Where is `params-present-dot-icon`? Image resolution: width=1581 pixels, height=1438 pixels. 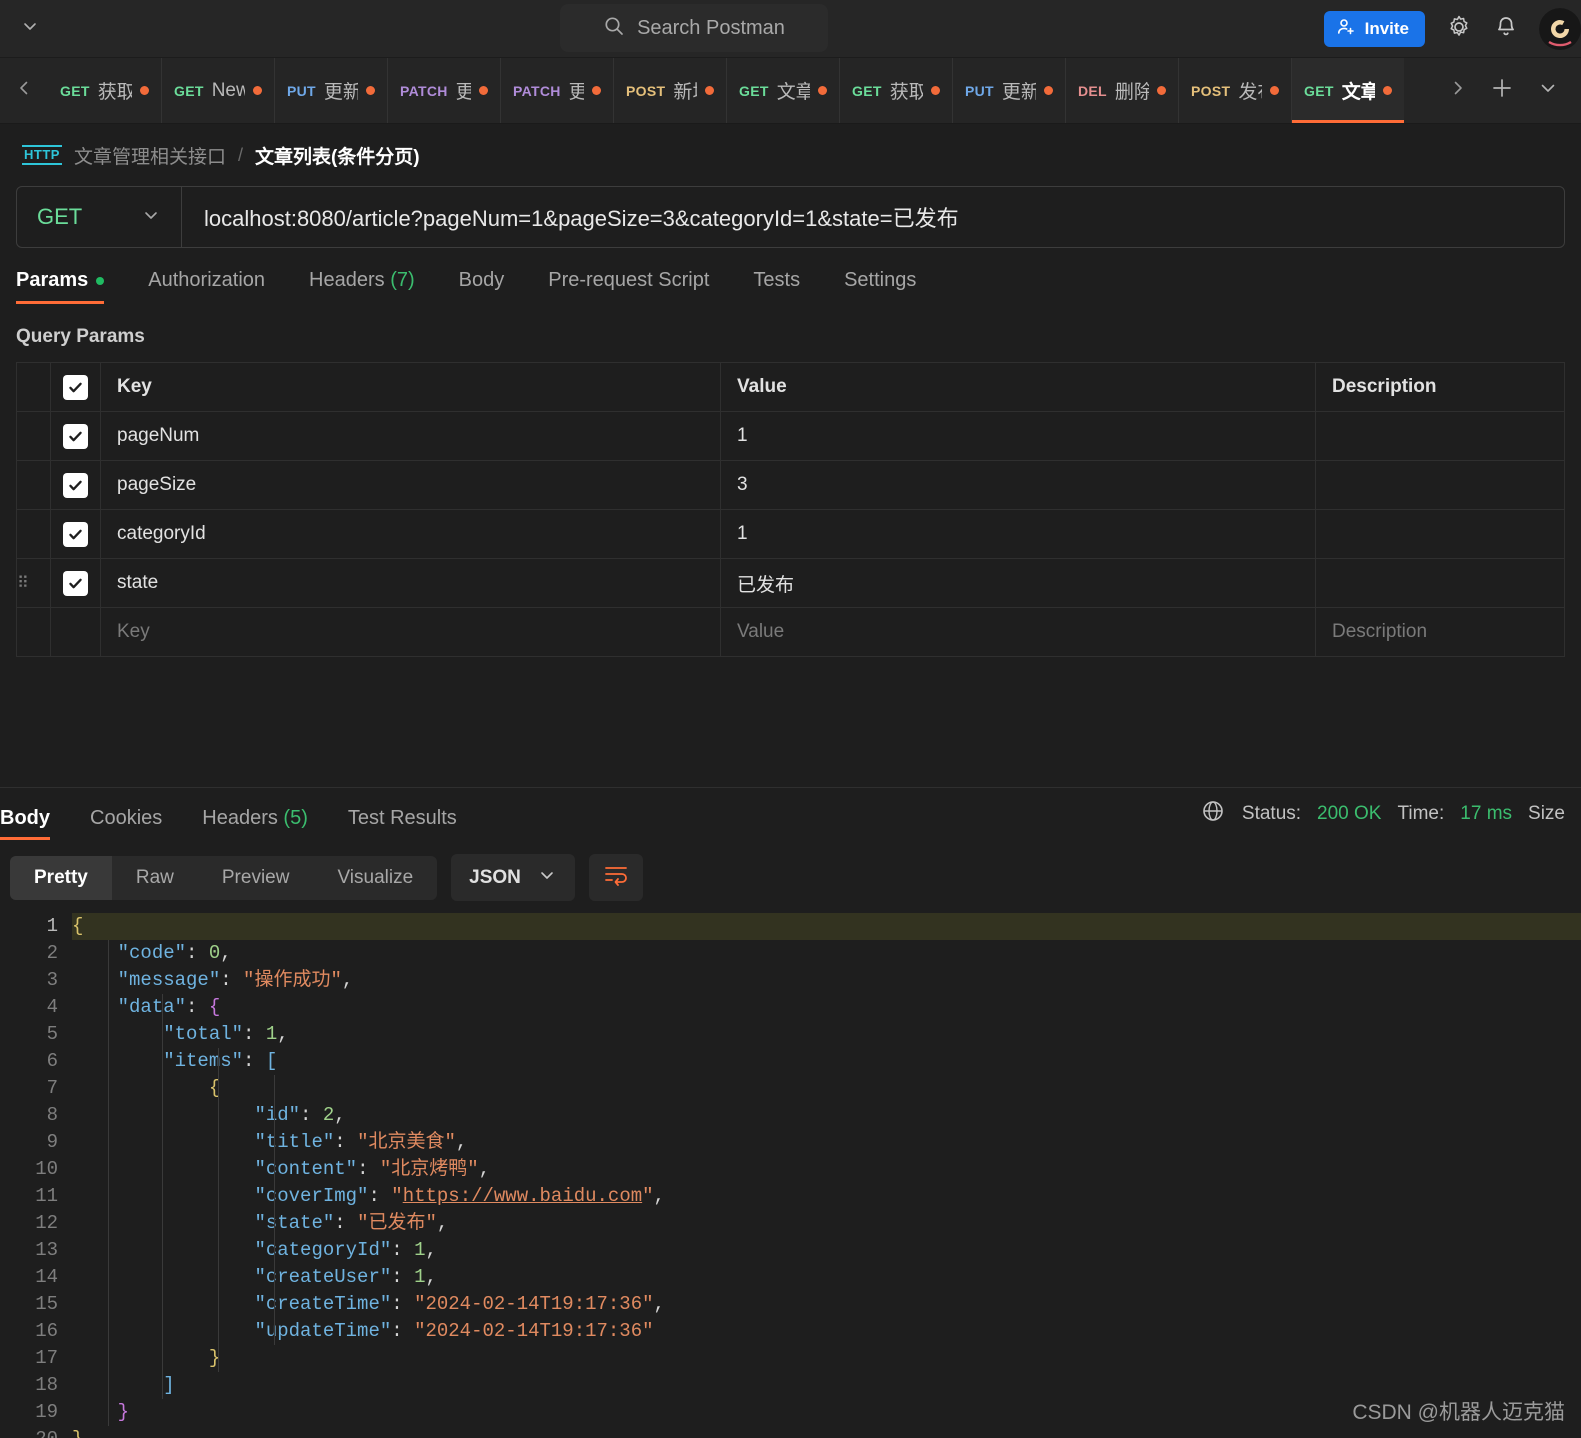
params-present-dot-icon is located at coordinates (100, 280).